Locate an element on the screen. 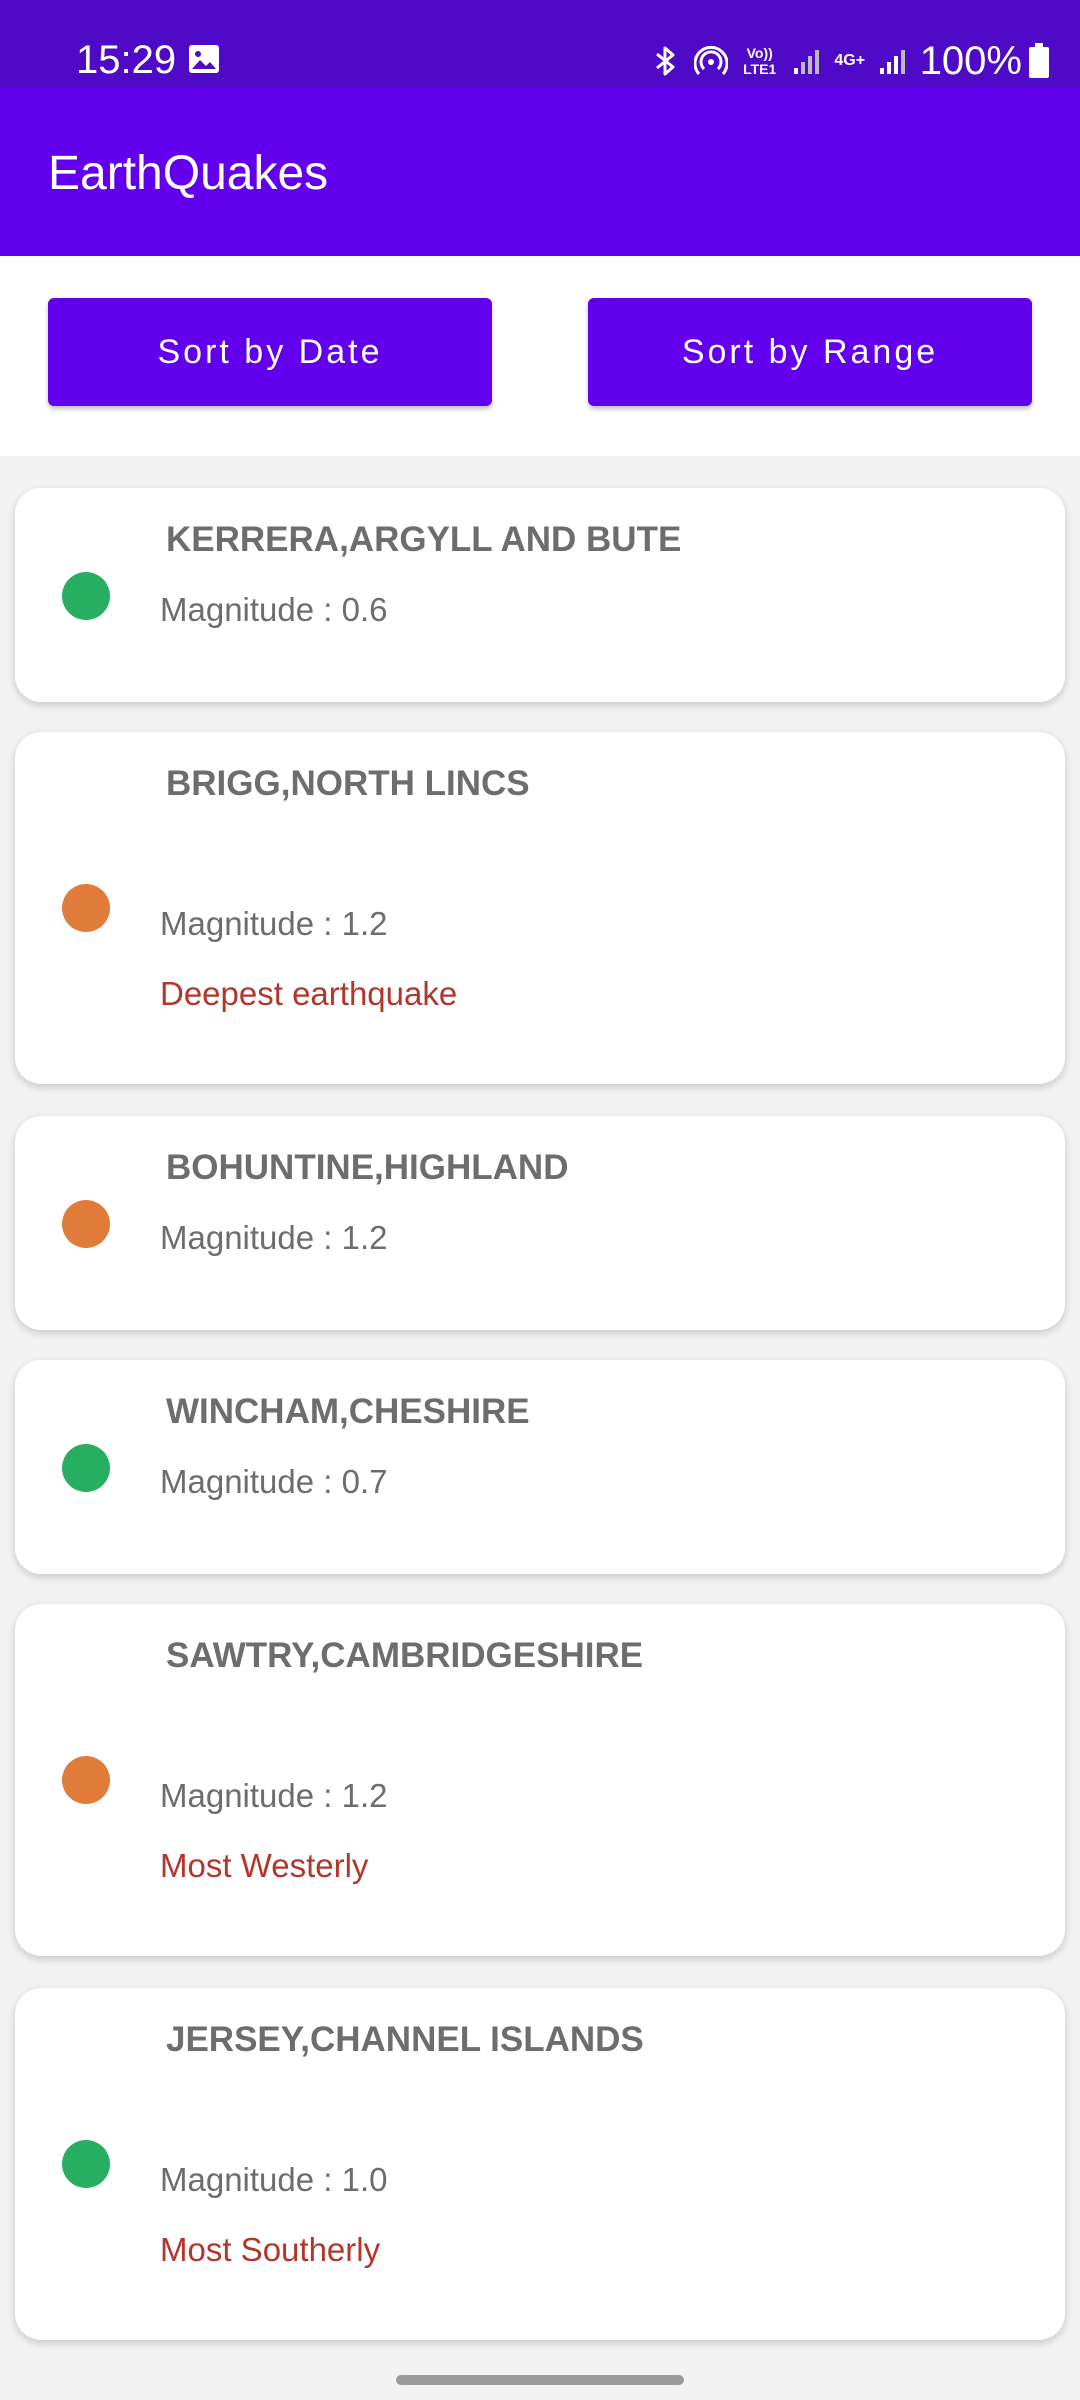 The image size is (1080, 2400). earthquake-note: Deepest earthquake is located at coordinates (309, 993).